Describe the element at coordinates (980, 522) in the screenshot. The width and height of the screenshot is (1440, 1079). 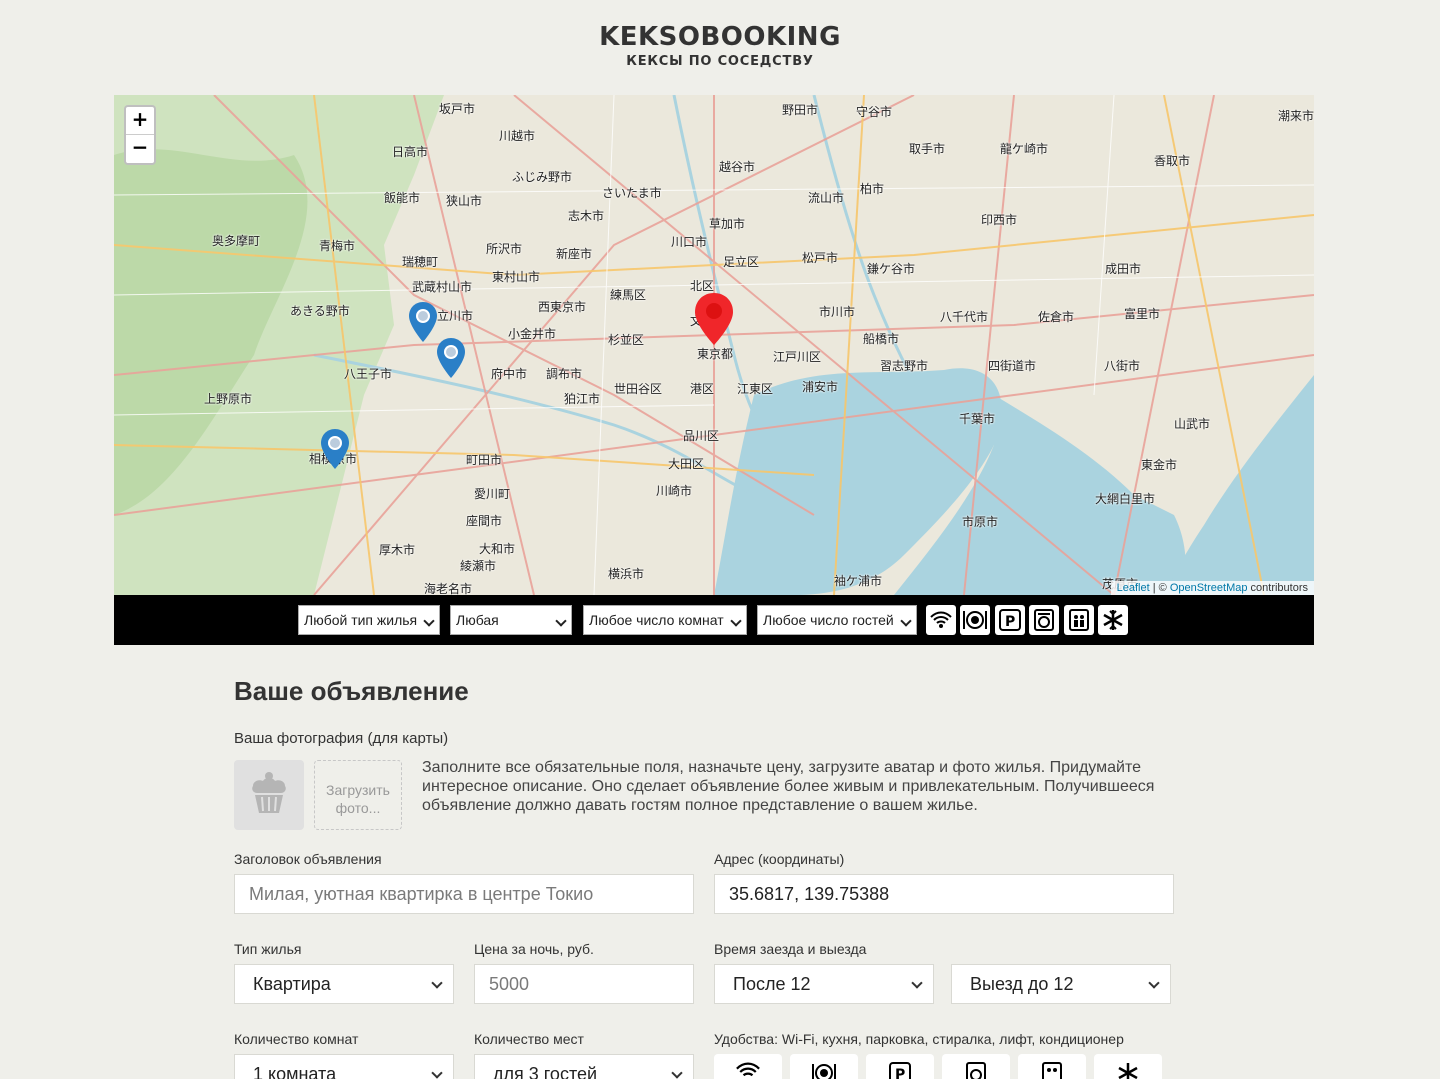
I see `map-place-label: 市原市` at that location.